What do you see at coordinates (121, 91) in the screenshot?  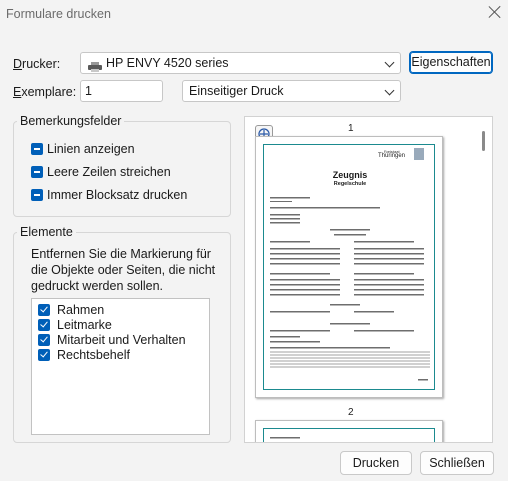 I see `copies-input: 1` at bounding box center [121, 91].